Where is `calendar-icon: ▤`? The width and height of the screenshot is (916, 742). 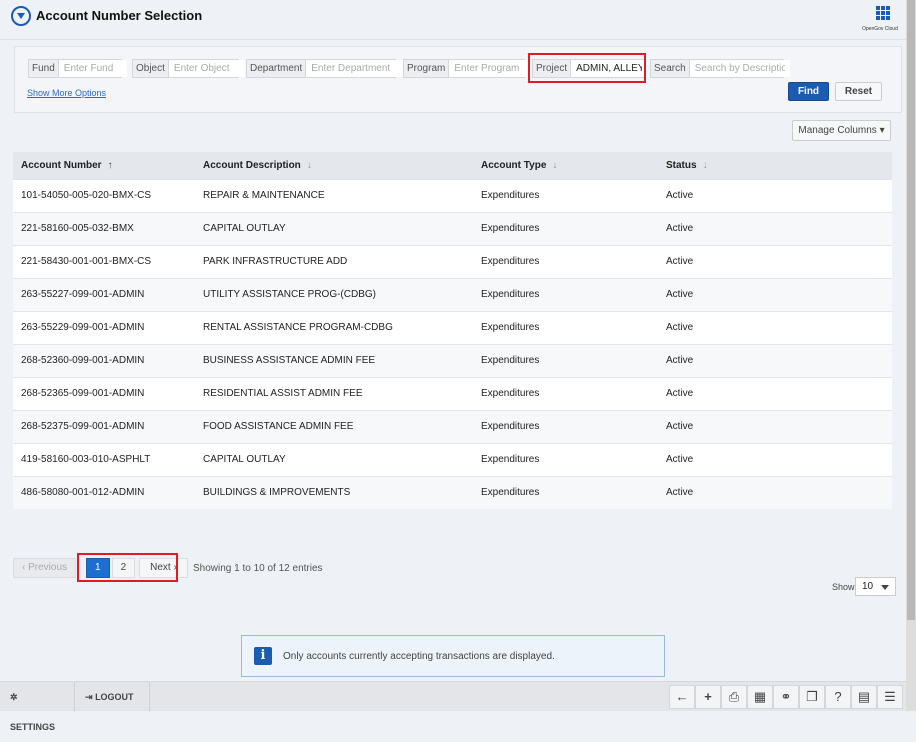 calendar-icon: ▤ is located at coordinates (864, 697).